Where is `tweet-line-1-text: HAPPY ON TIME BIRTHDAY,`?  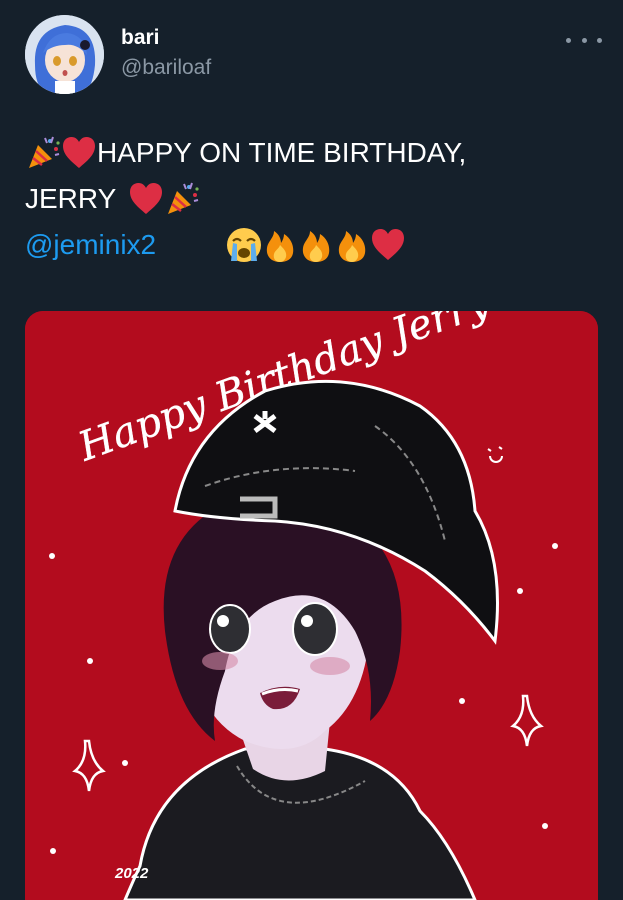
tweet-line-1-text: HAPPY ON TIME BIRTHDAY, is located at coordinates (282, 152).